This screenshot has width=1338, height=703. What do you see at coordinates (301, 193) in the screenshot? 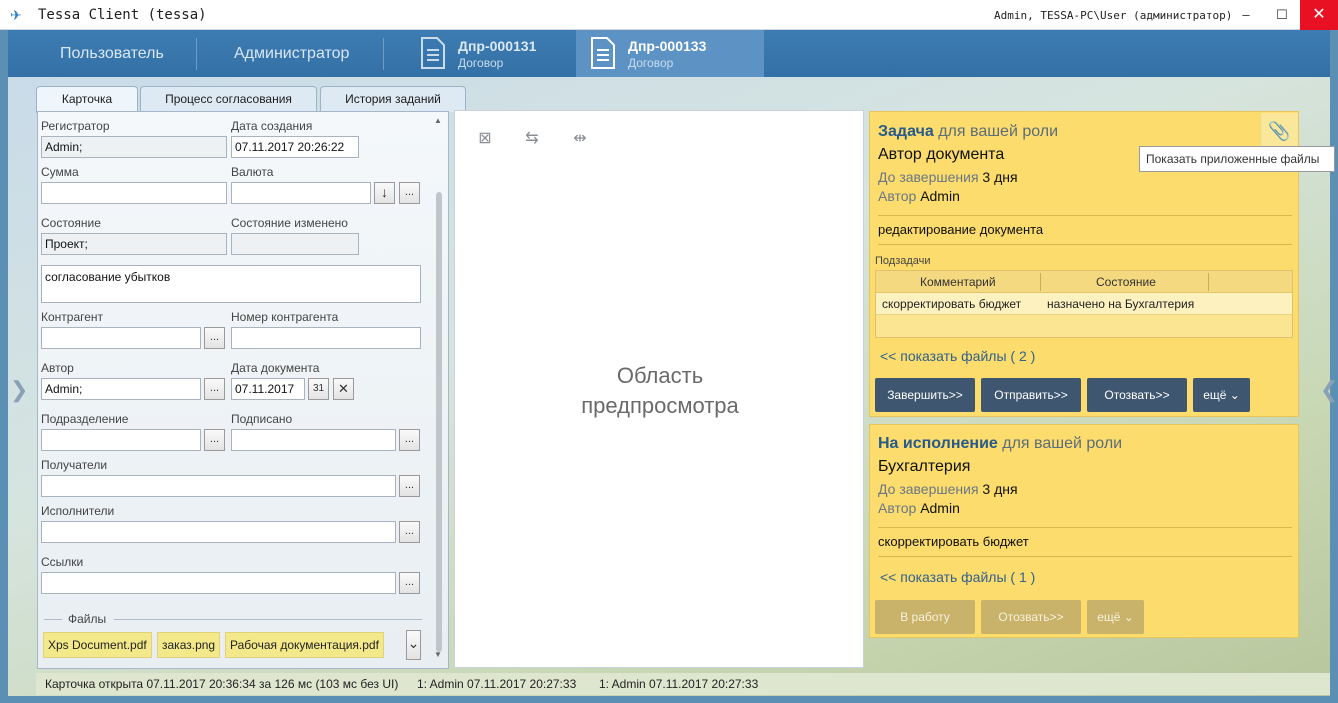
I see `currency-field` at bounding box center [301, 193].